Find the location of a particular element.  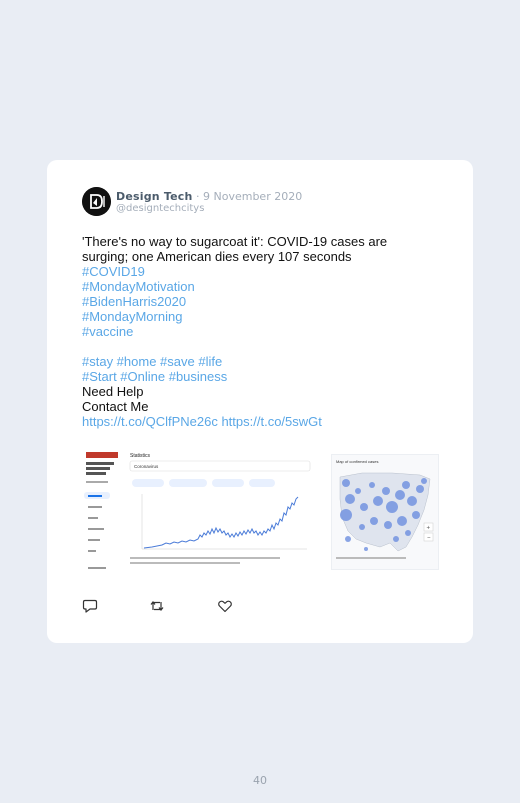

chart-subtitle: Coronavirus is located at coordinates (146, 466).